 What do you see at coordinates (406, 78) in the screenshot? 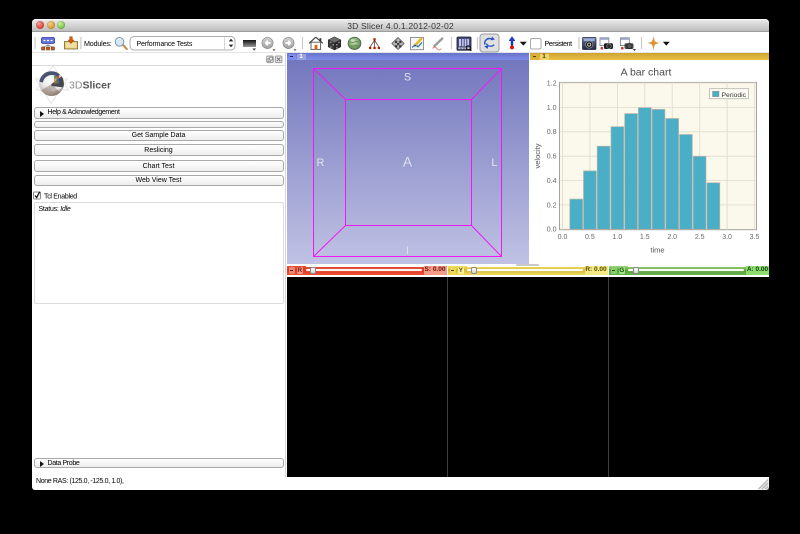
I see `svg-text: S` at bounding box center [406, 78].